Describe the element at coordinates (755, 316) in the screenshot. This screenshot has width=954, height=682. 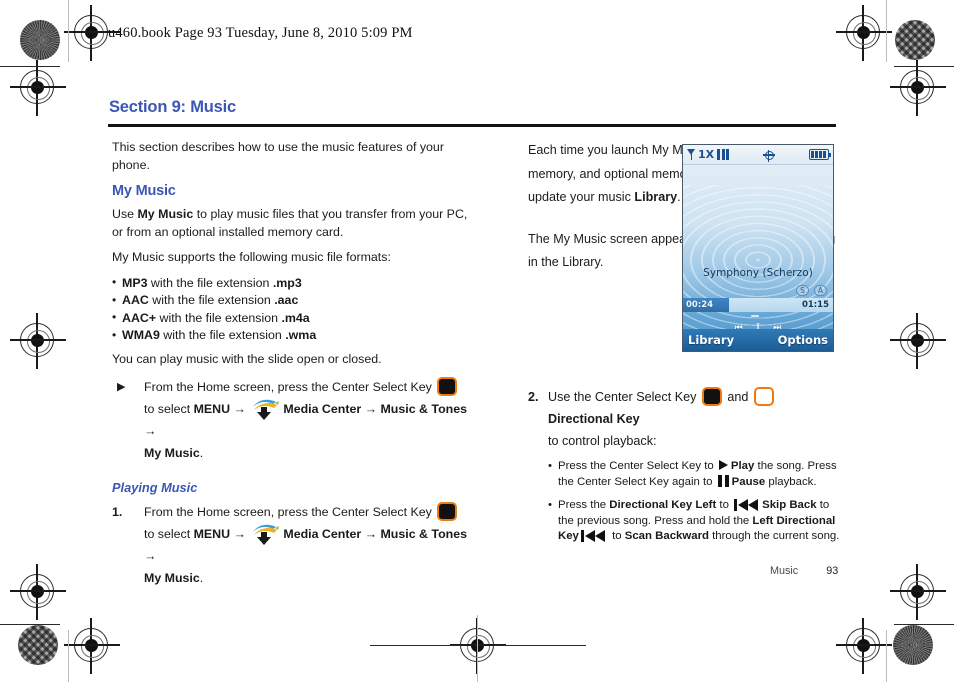
I see `repeat-mode-icon` at that location.